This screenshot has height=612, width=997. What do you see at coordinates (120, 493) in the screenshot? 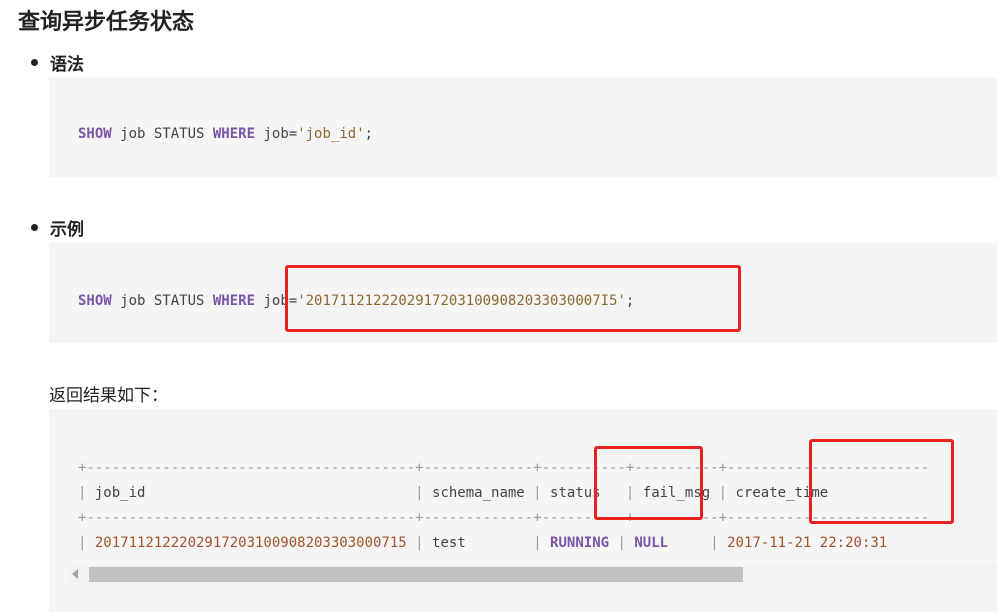
I see `header-job-id: job_id` at bounding box center [120, 493].